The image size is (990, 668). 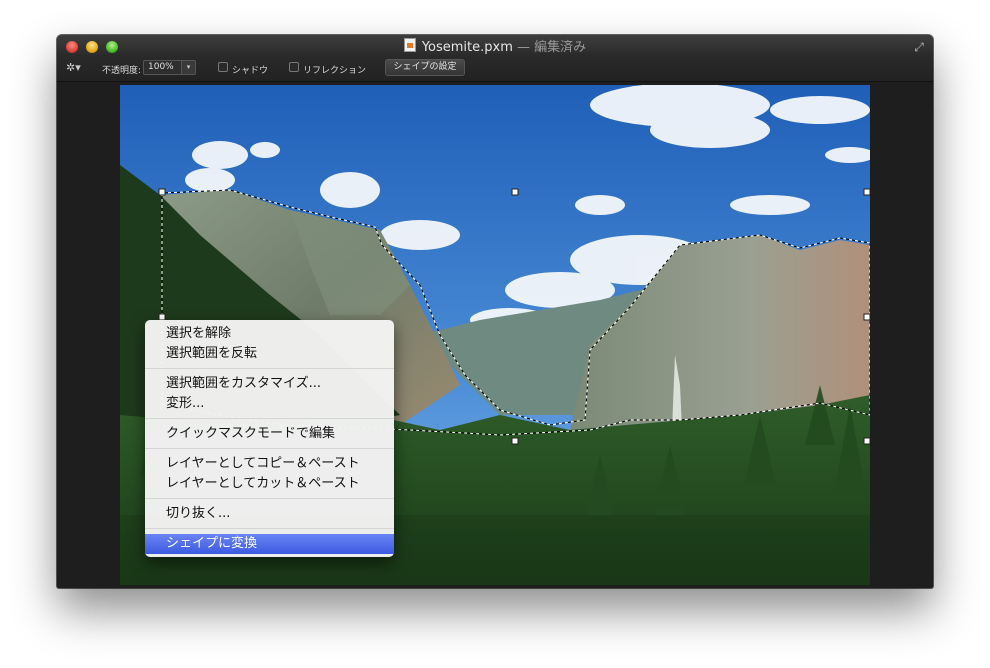 I want to click on menu-item-deselect: 選択を解除, so click(x=269, y=334).